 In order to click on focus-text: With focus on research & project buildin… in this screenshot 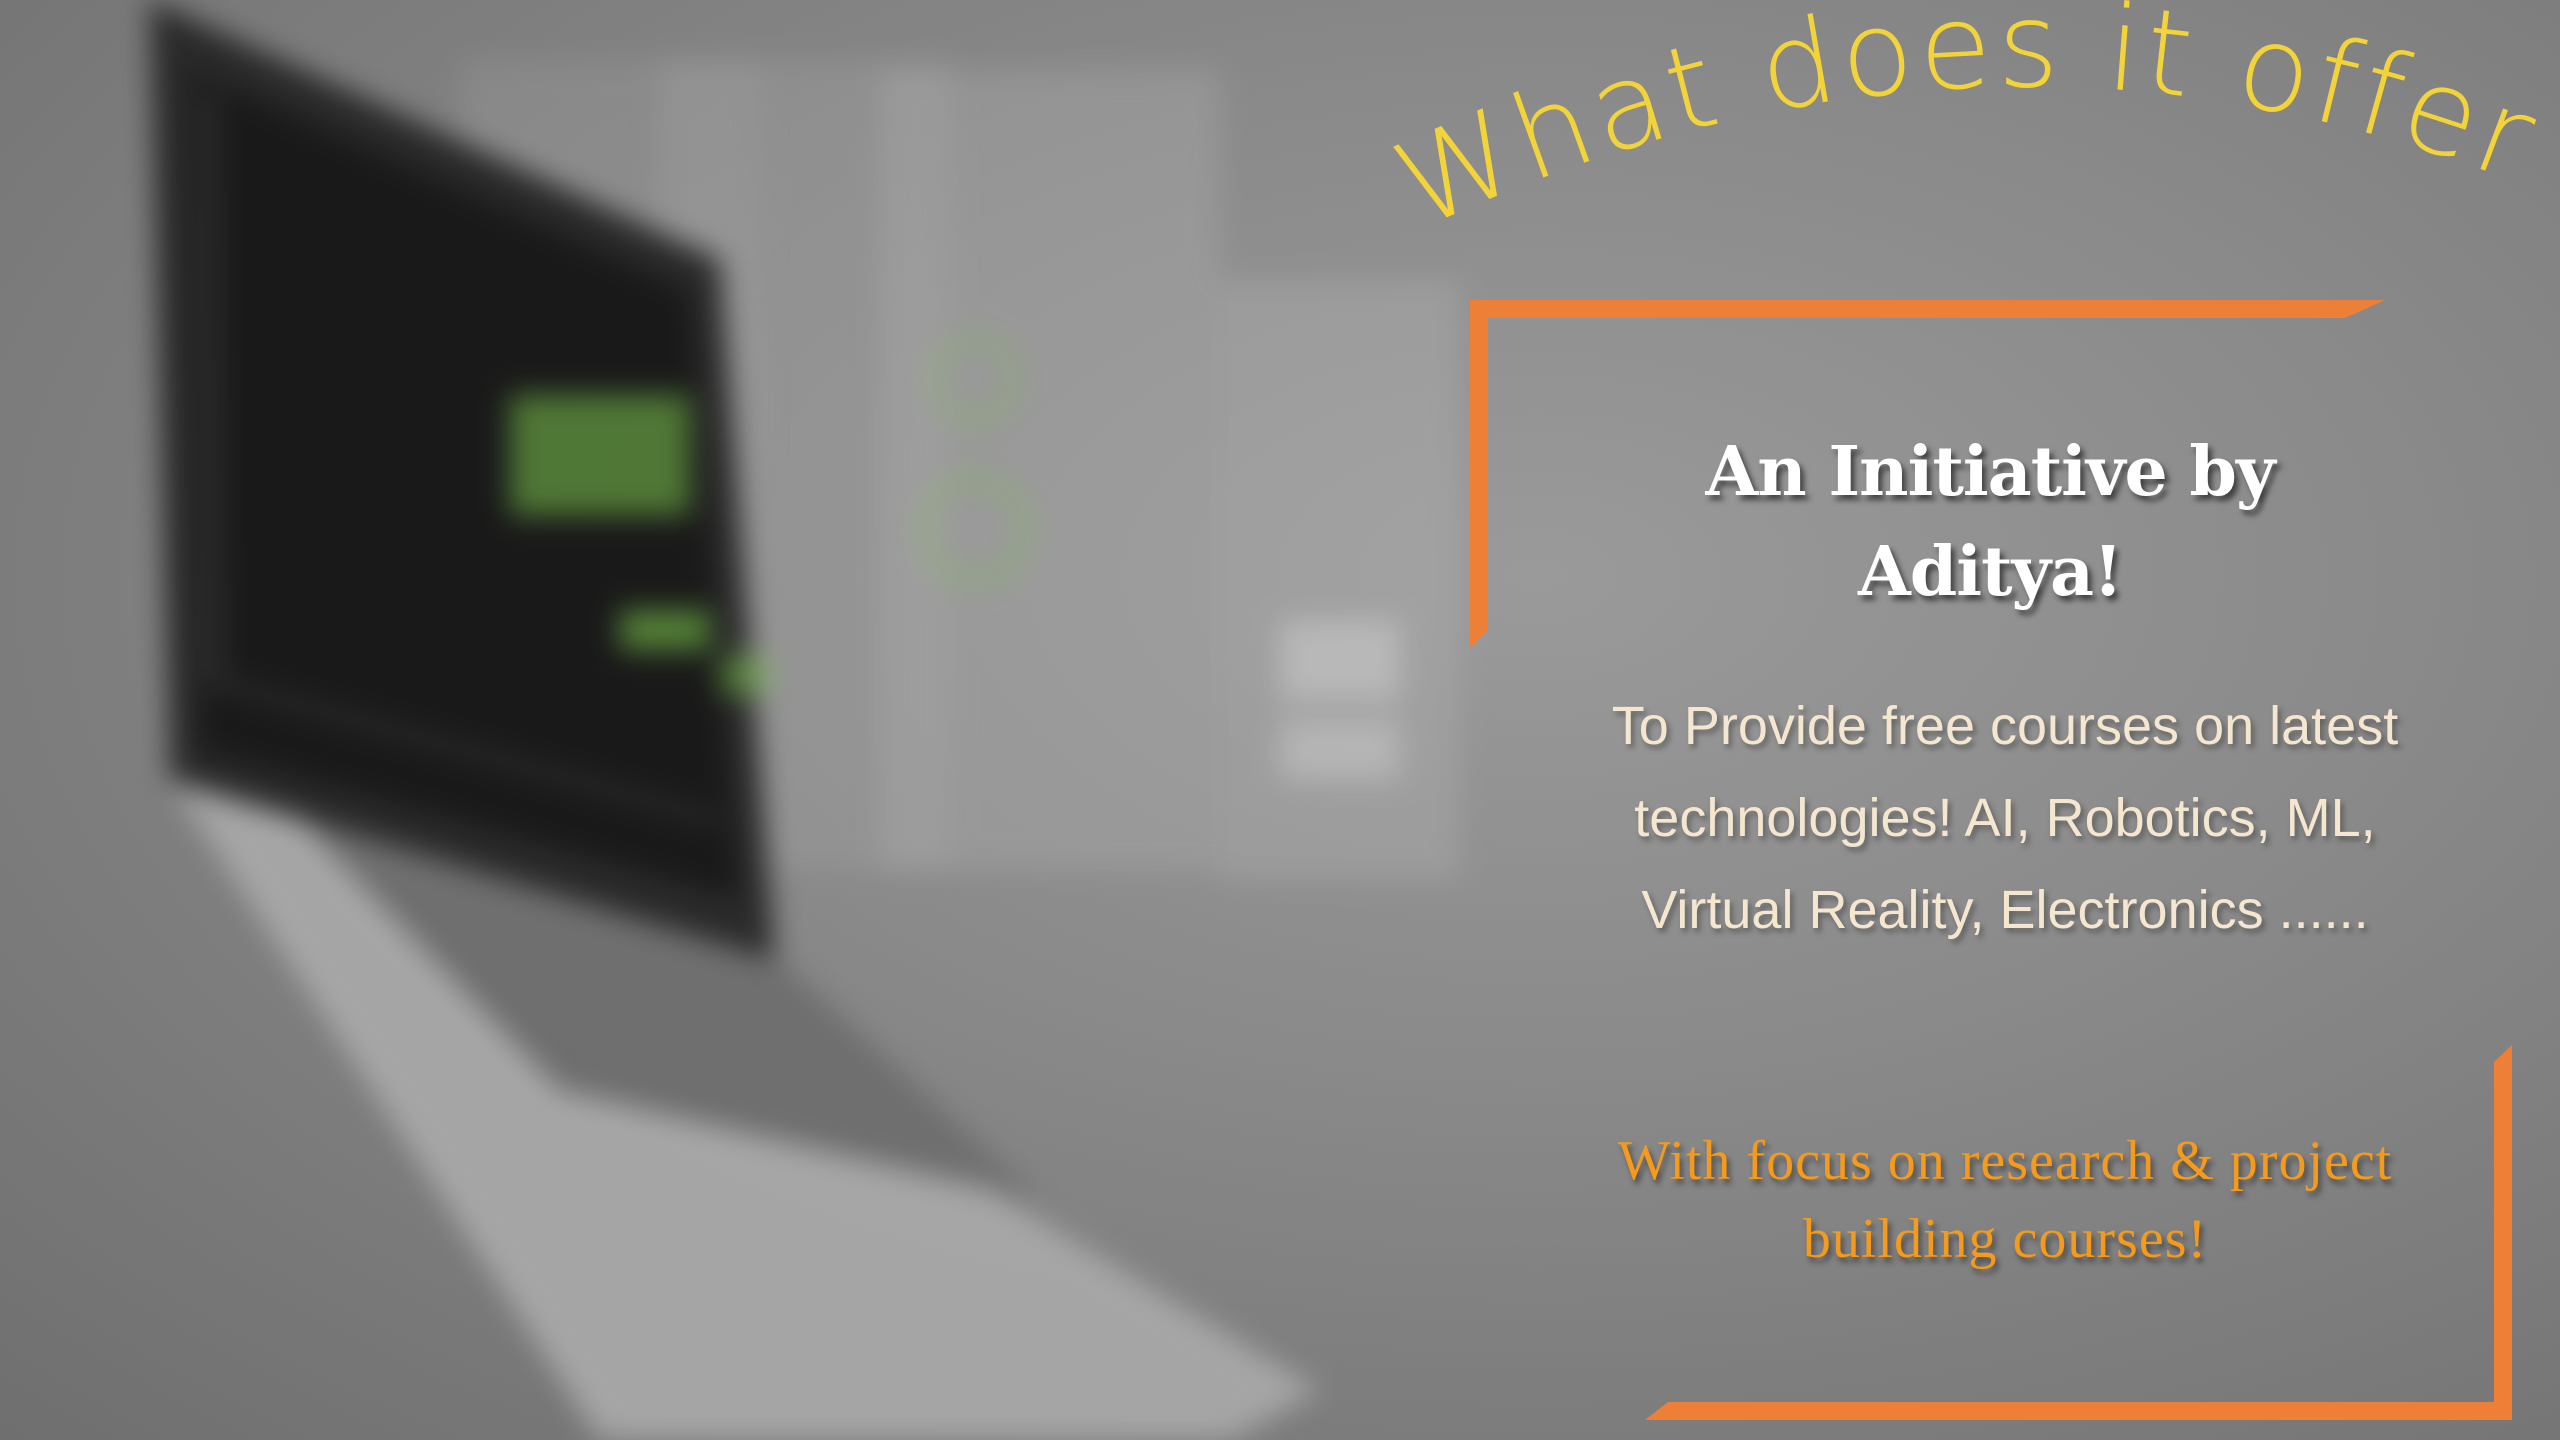, I will do `click(2005, 1200)`.